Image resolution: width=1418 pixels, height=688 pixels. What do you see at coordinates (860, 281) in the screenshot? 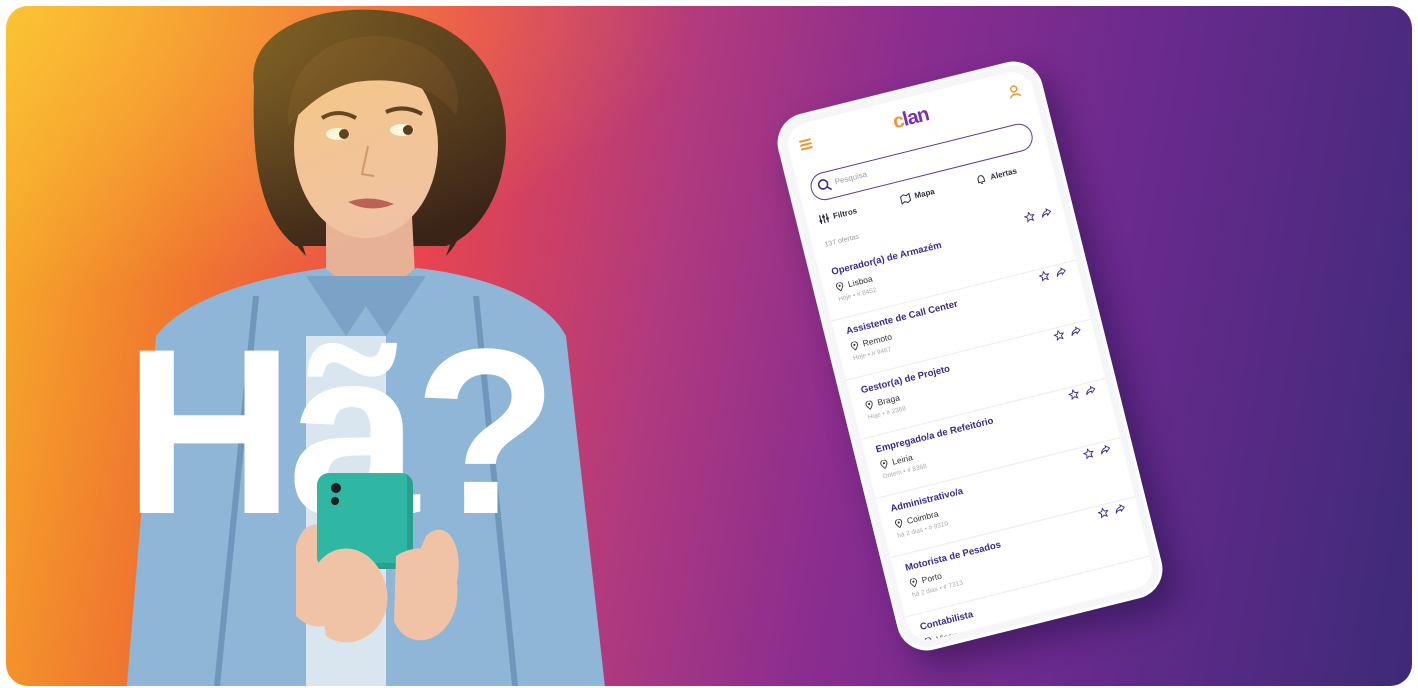
I see `job-location: Lisboa` at bounding box center [860, 281].